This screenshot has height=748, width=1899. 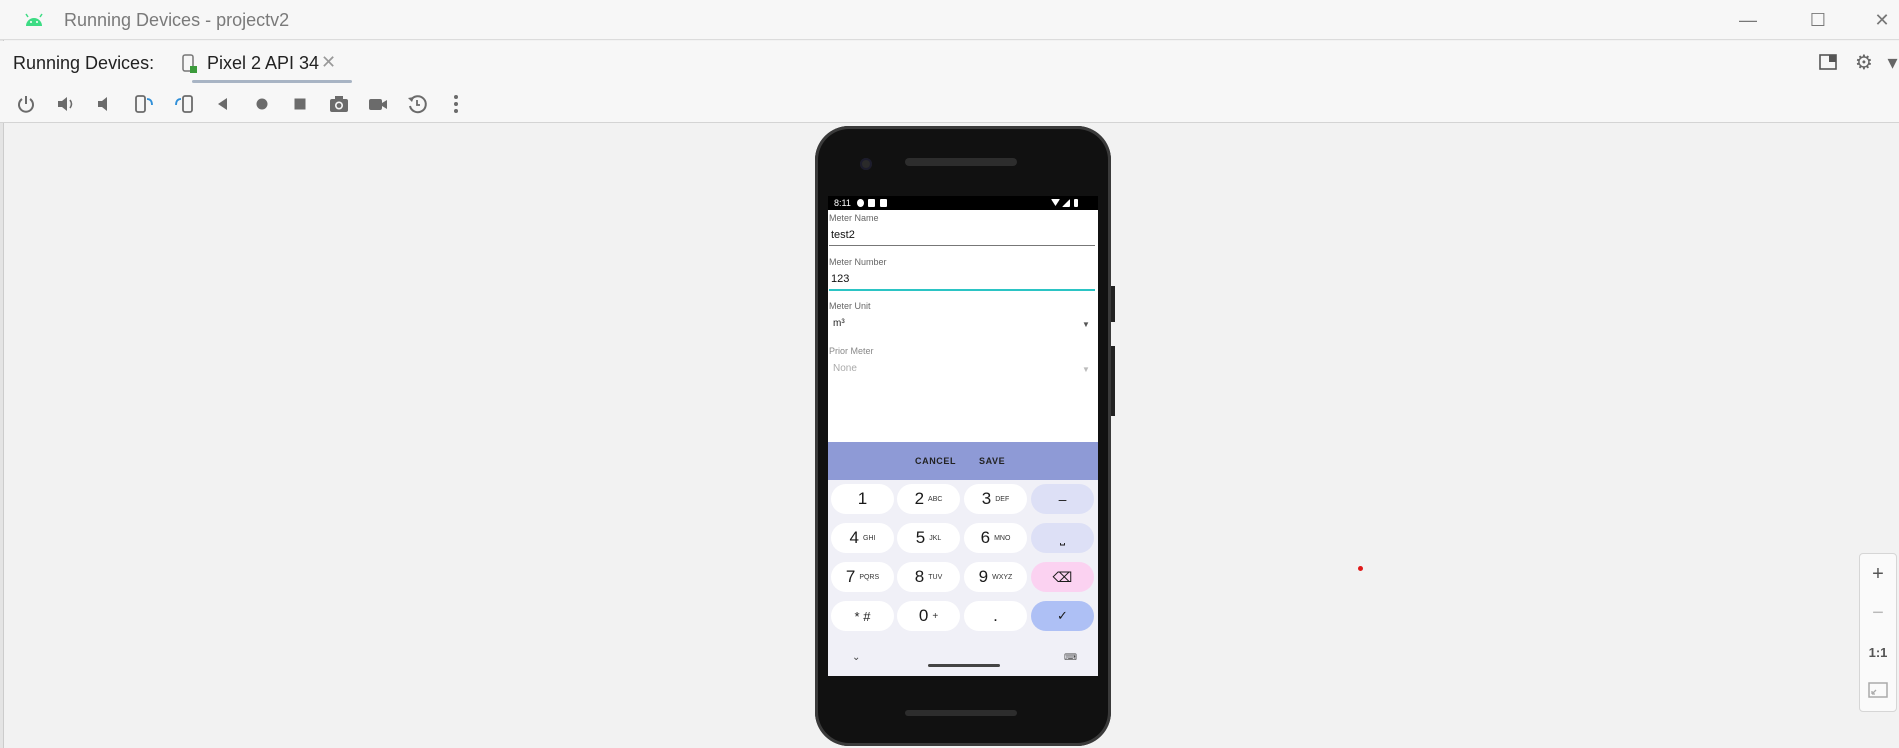 I want to click on power-icon, so click(x=26, y=104).